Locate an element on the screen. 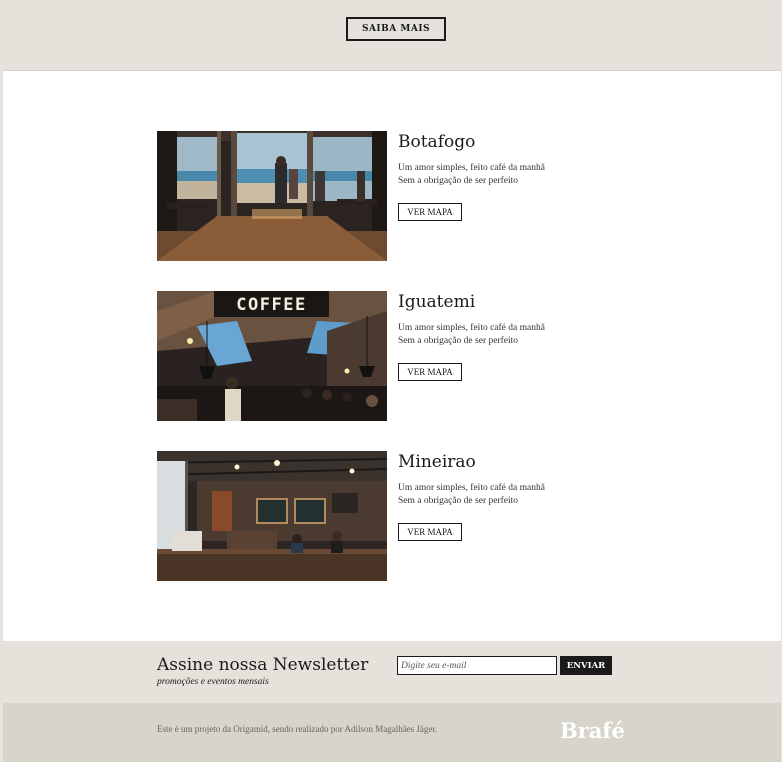  coffee-sign-text: COFFEE is located at coordinates (271, 305).